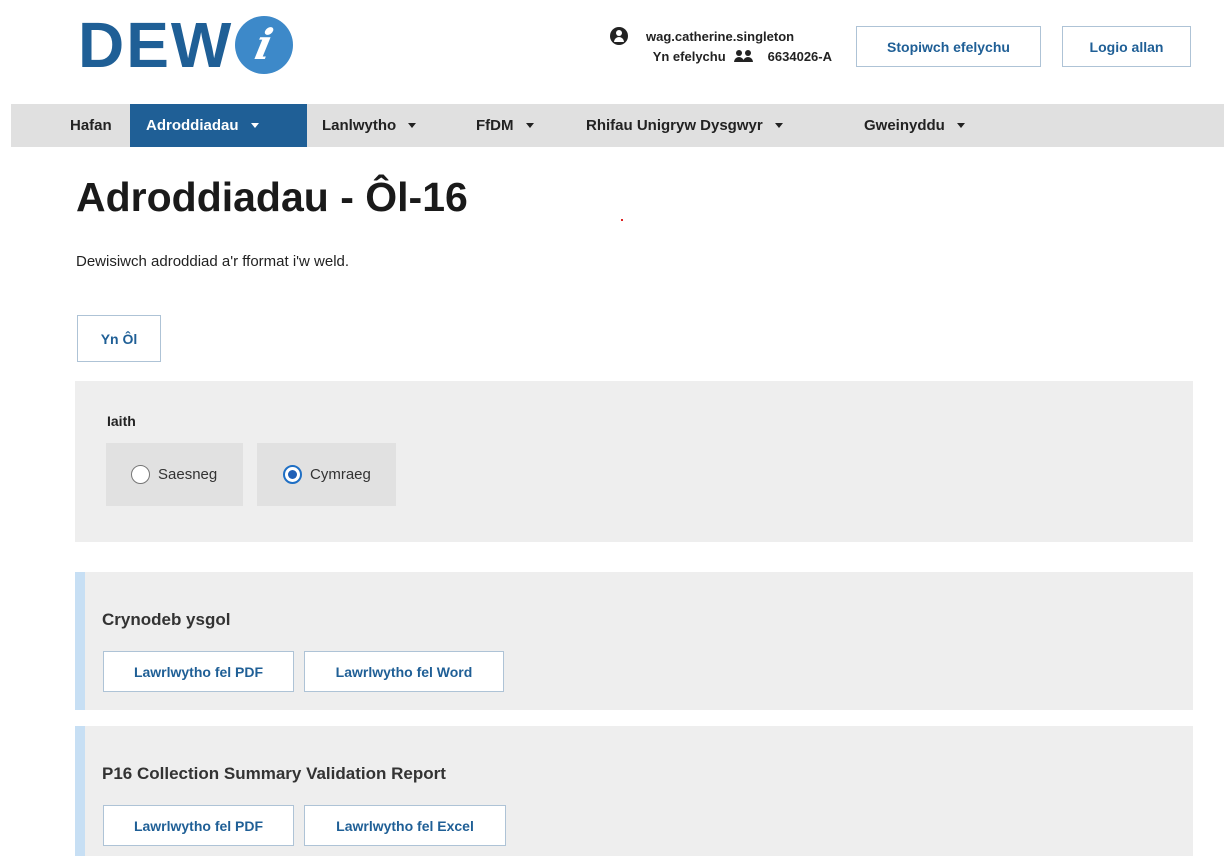  Describe the element at coordinates (166, 619) in the screenshot. I see `report-title: Crynodeb ysgol` at that location.